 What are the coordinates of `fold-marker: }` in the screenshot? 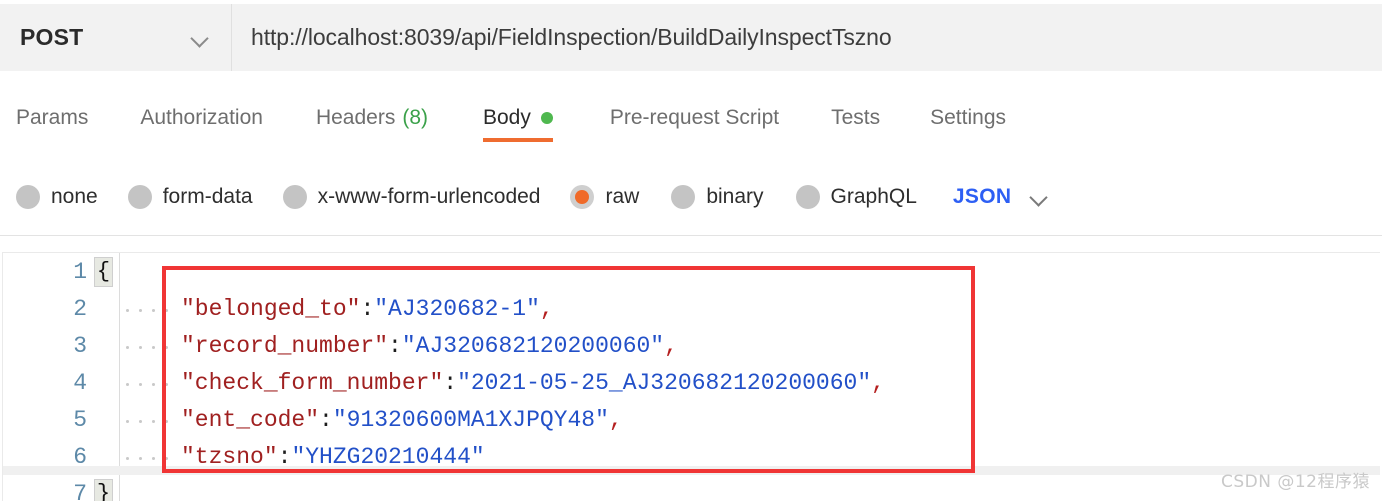 It's located at (103, 490).